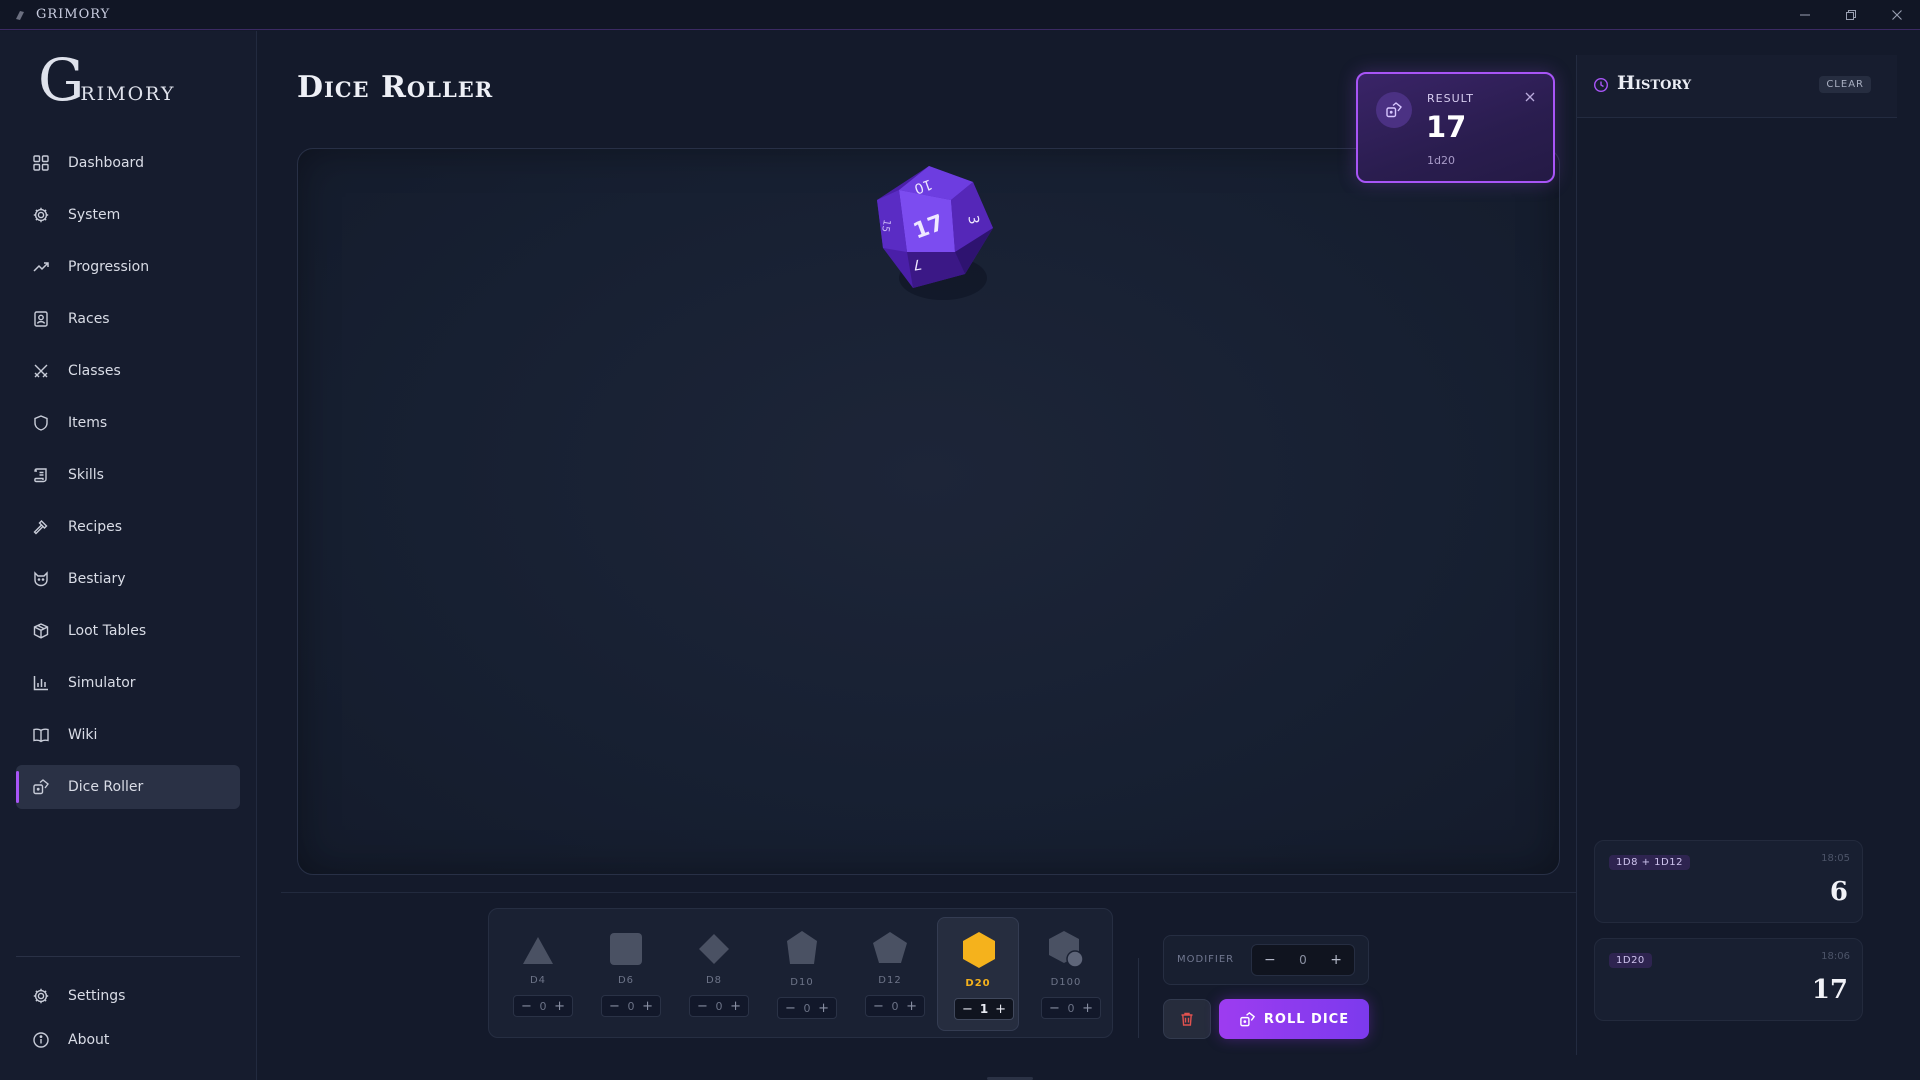 This screenshot has width=1920, height=1080. What do you see at coordinates (41, 735) in the screenshot?
I see `book-icon` at bounding box center [41, 735].